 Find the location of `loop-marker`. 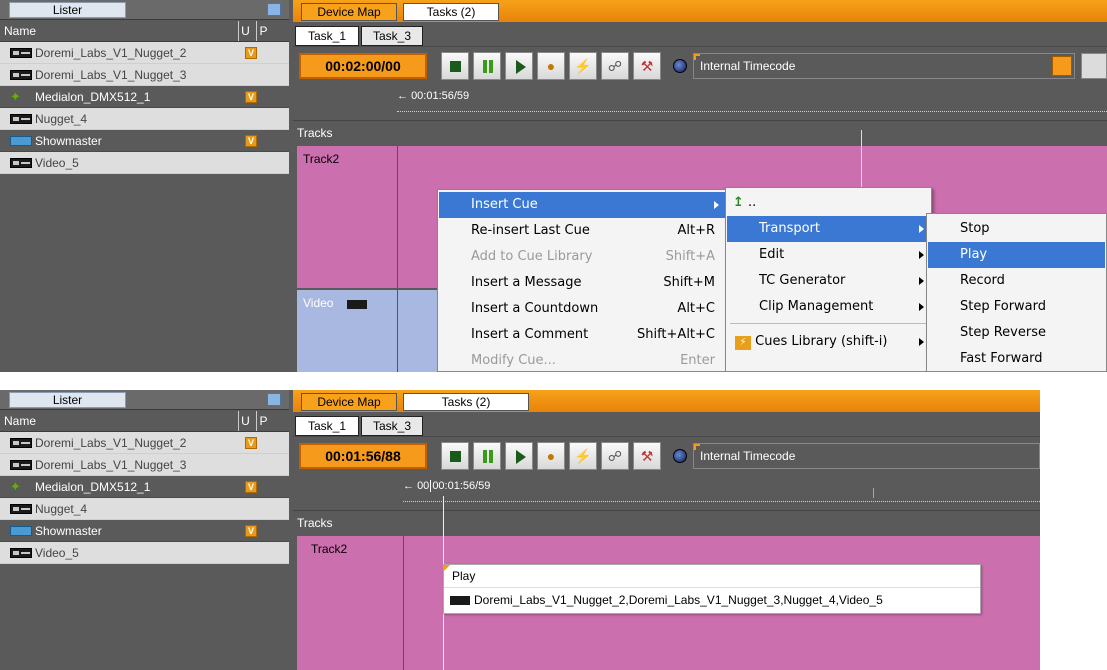

loop-marker is located at coordinates (873, 493).